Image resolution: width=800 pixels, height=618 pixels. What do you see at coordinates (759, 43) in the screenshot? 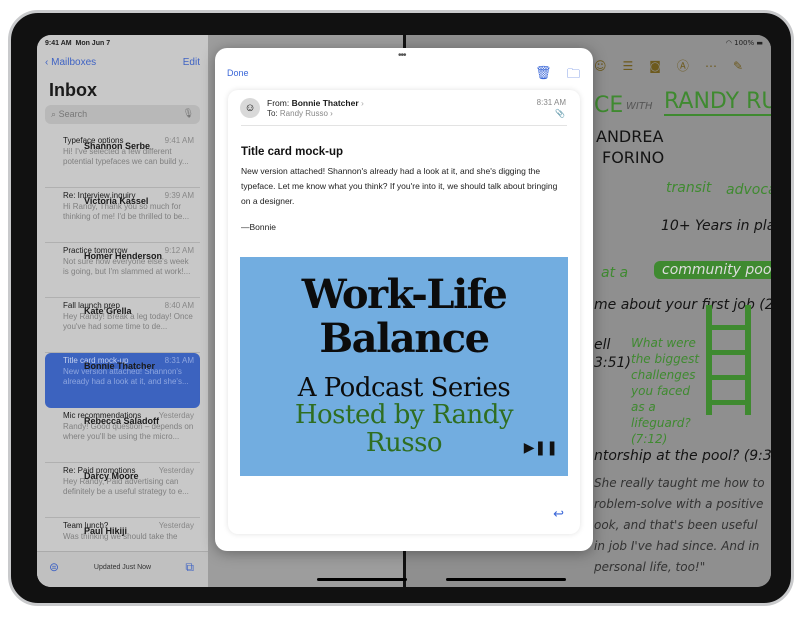
I see `battery-icon: ▬` at bounding box center [759, 43].